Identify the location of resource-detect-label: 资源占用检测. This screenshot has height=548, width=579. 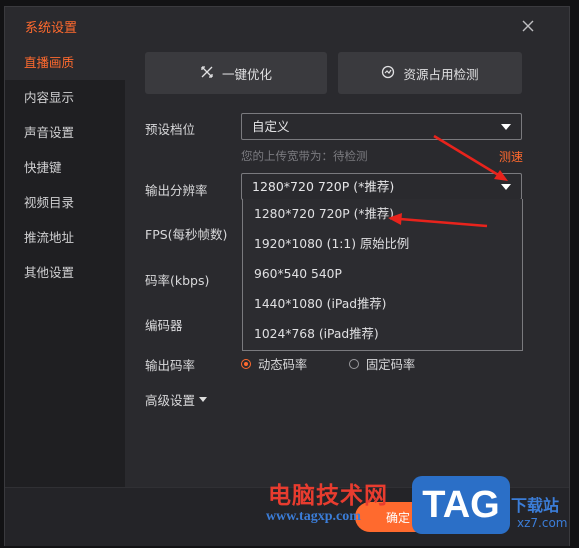
(441, 74).